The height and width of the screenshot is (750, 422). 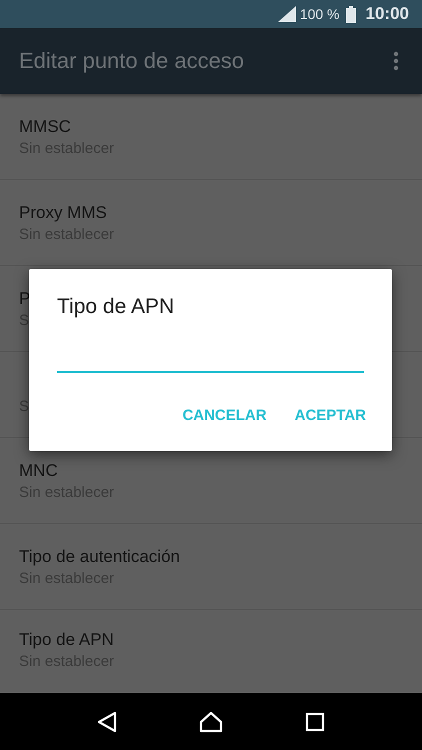 I want to click on battery-level: 100 %, so click(x=320, y=14).